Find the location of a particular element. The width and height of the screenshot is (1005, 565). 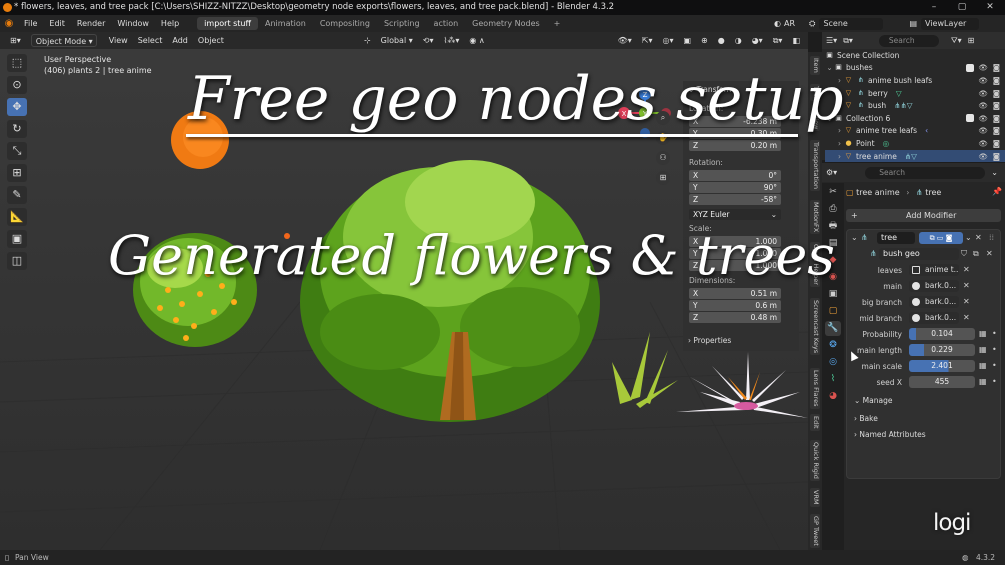

viewport-menu-view: View is located at coordinates (118, 40).